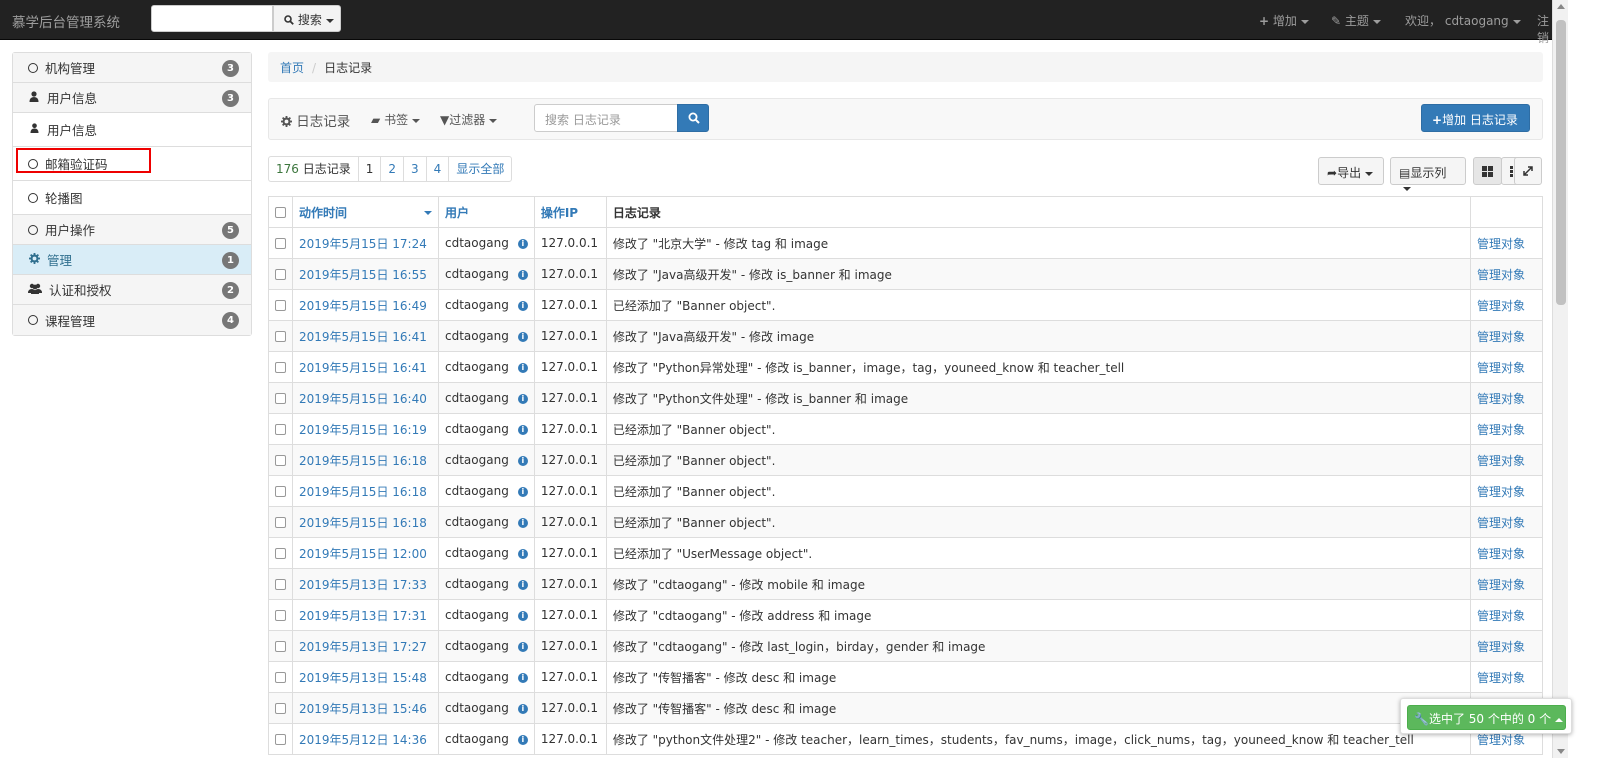  I want to click on add-menu: + 增加, so click(1284, 20).